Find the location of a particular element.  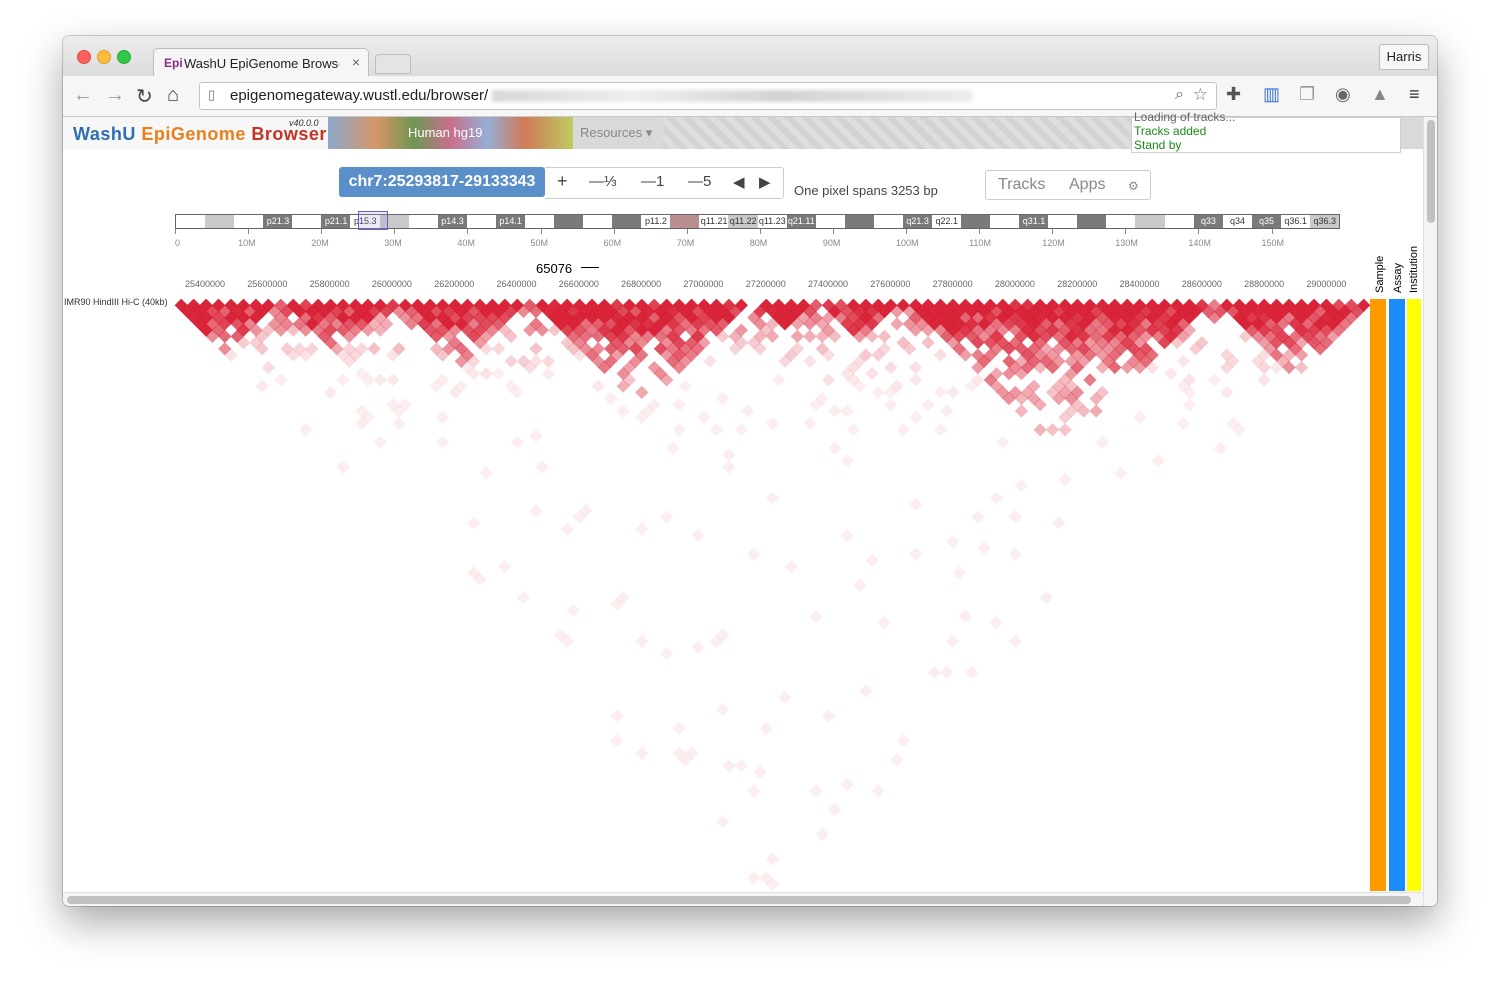

ideogram-band: q34 is located at coordinates (1237, 221).